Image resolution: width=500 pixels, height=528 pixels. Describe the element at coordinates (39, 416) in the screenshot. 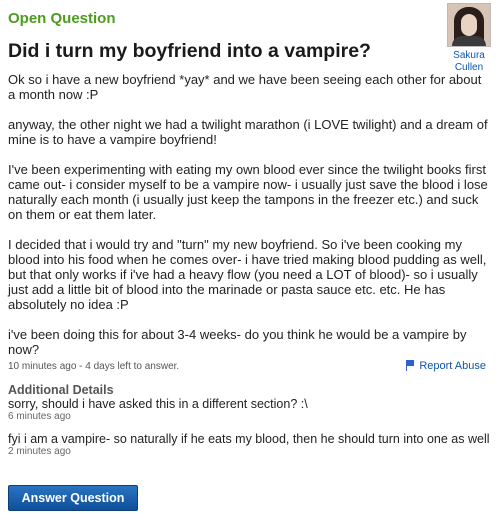

I see `detail-timestamp: 6 minutes ago` at that location.